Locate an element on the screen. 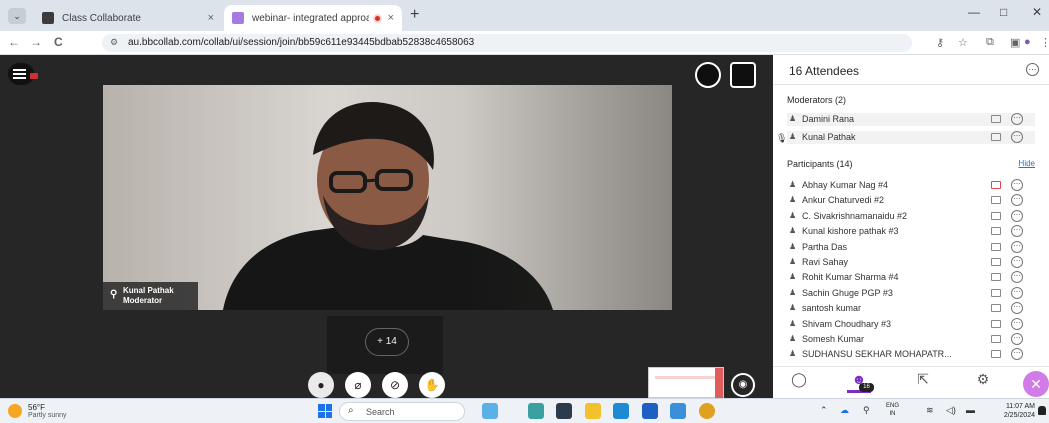 The image size is (1049, 423). close-panel-button: ✕ is located at coordinates (1036, 384).